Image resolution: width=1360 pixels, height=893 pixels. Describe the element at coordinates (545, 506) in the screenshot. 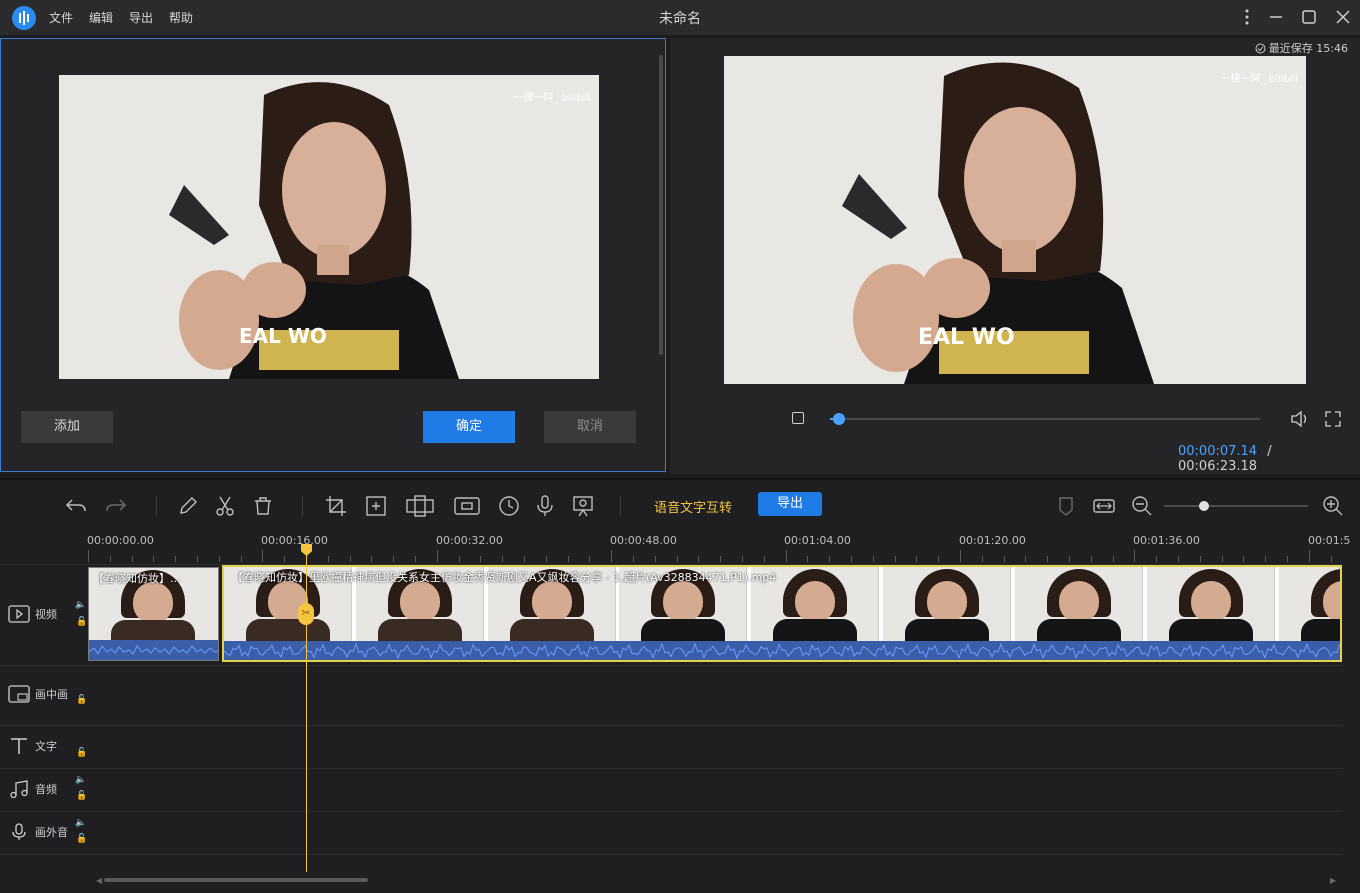

I see `mic-icon` at that location.